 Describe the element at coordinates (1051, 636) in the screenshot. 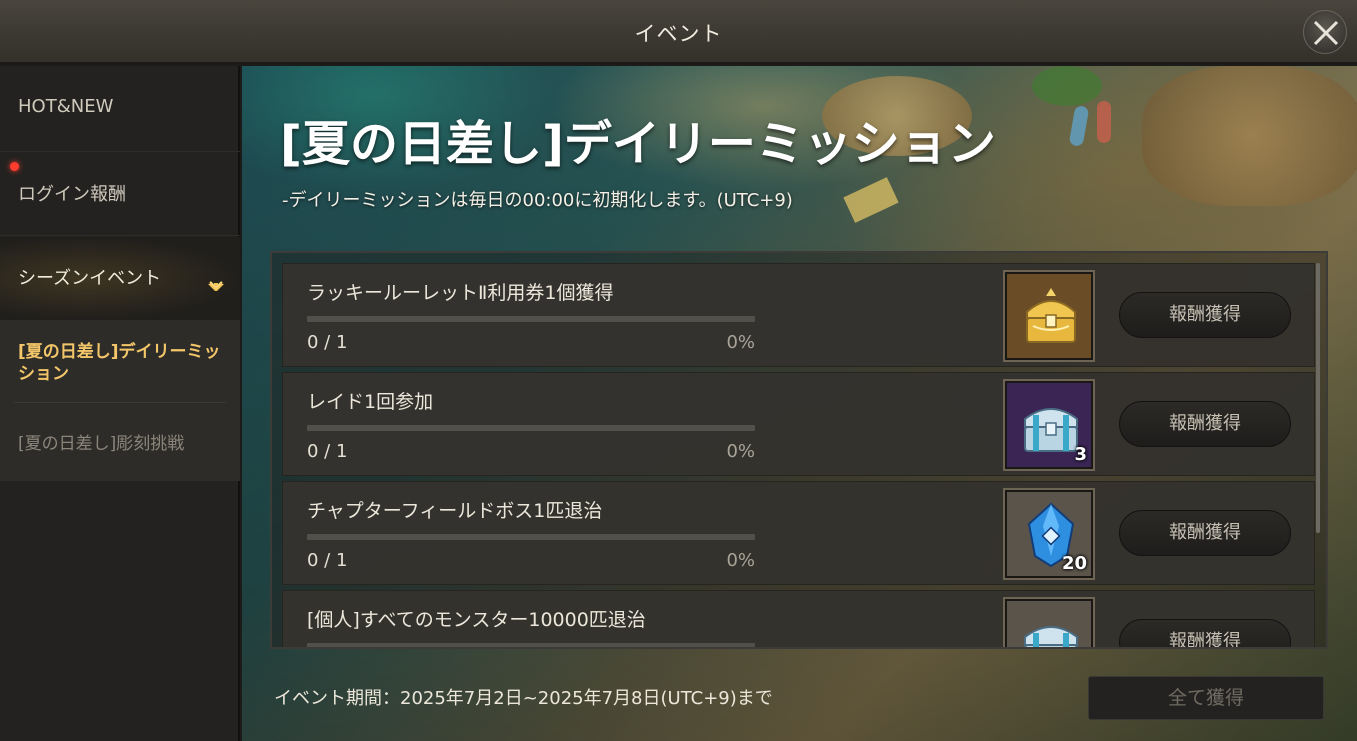

I see `silver-chest-icon` at that location.